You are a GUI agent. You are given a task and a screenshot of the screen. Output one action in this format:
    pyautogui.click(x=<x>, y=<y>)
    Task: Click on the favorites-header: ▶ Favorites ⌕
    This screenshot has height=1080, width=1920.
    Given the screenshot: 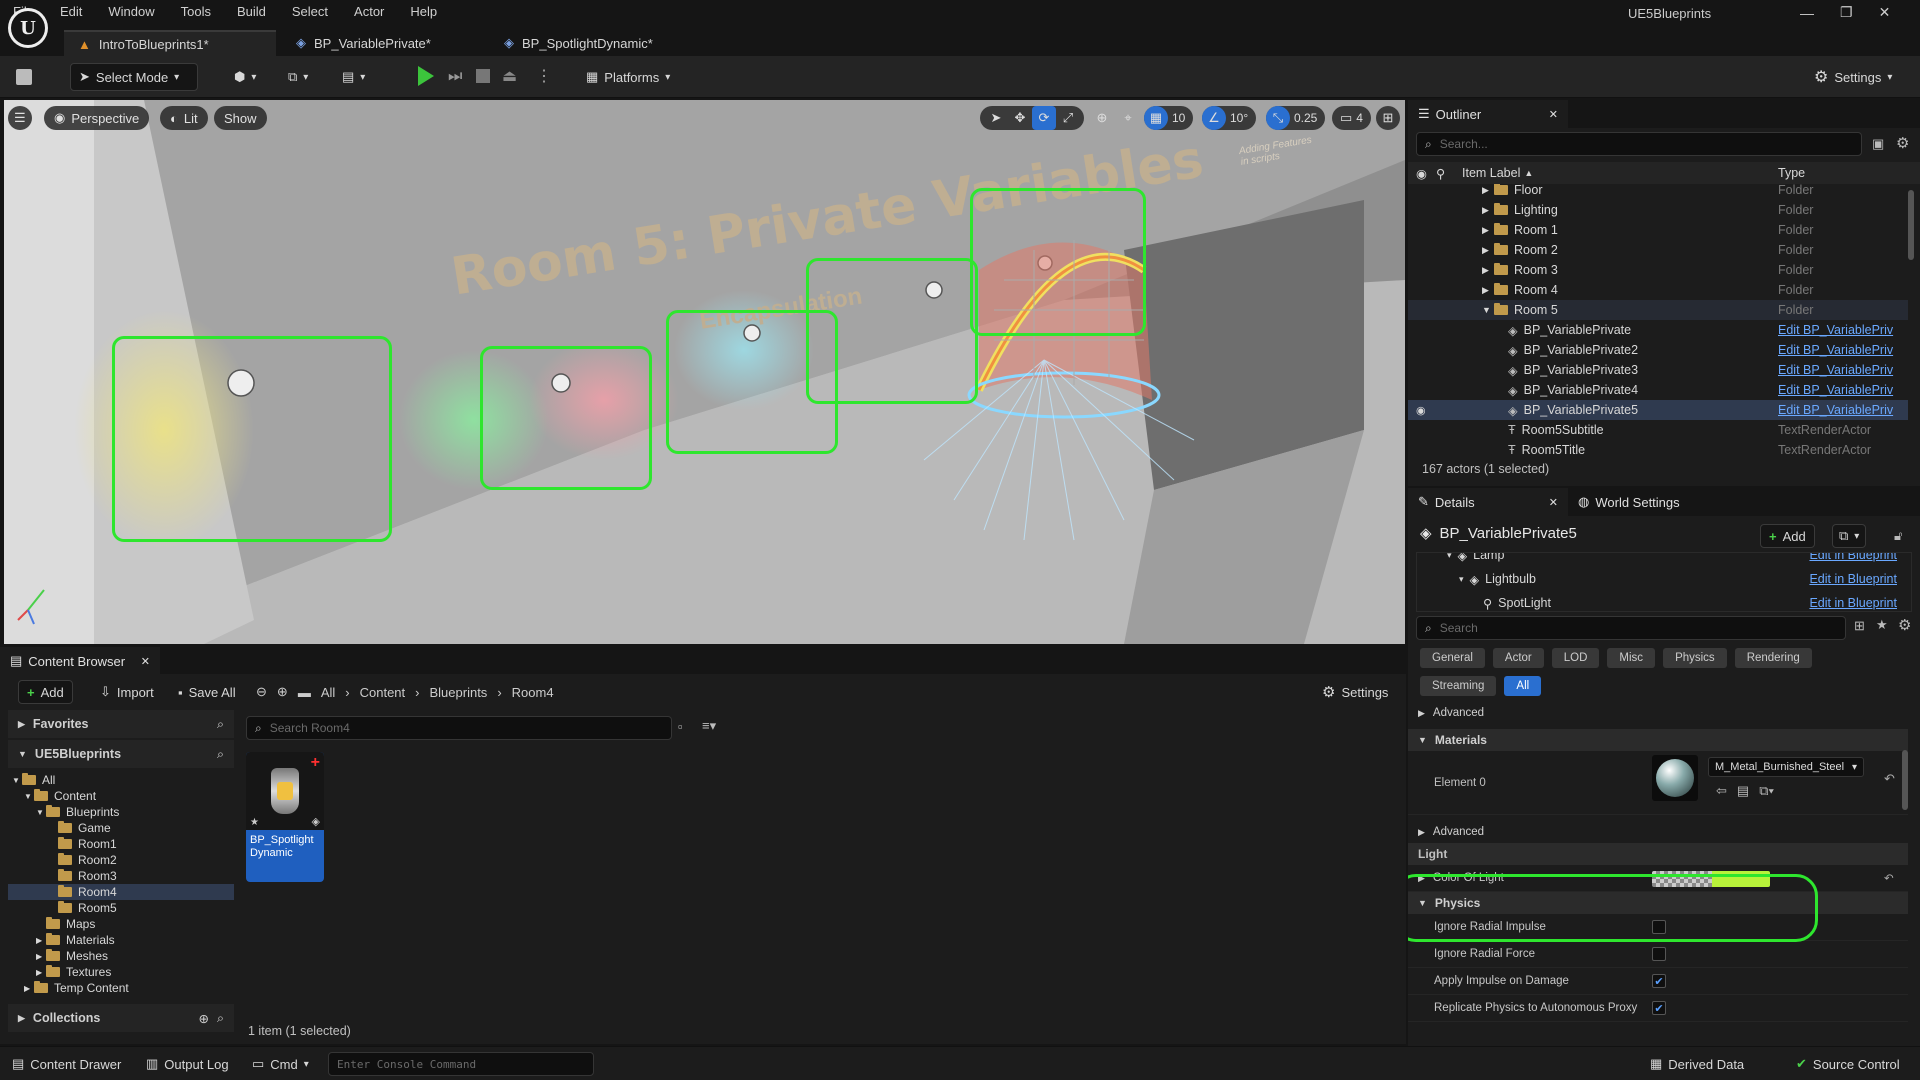 What is the action you would take?
    pyautogui.click(x=121, y=724)
    